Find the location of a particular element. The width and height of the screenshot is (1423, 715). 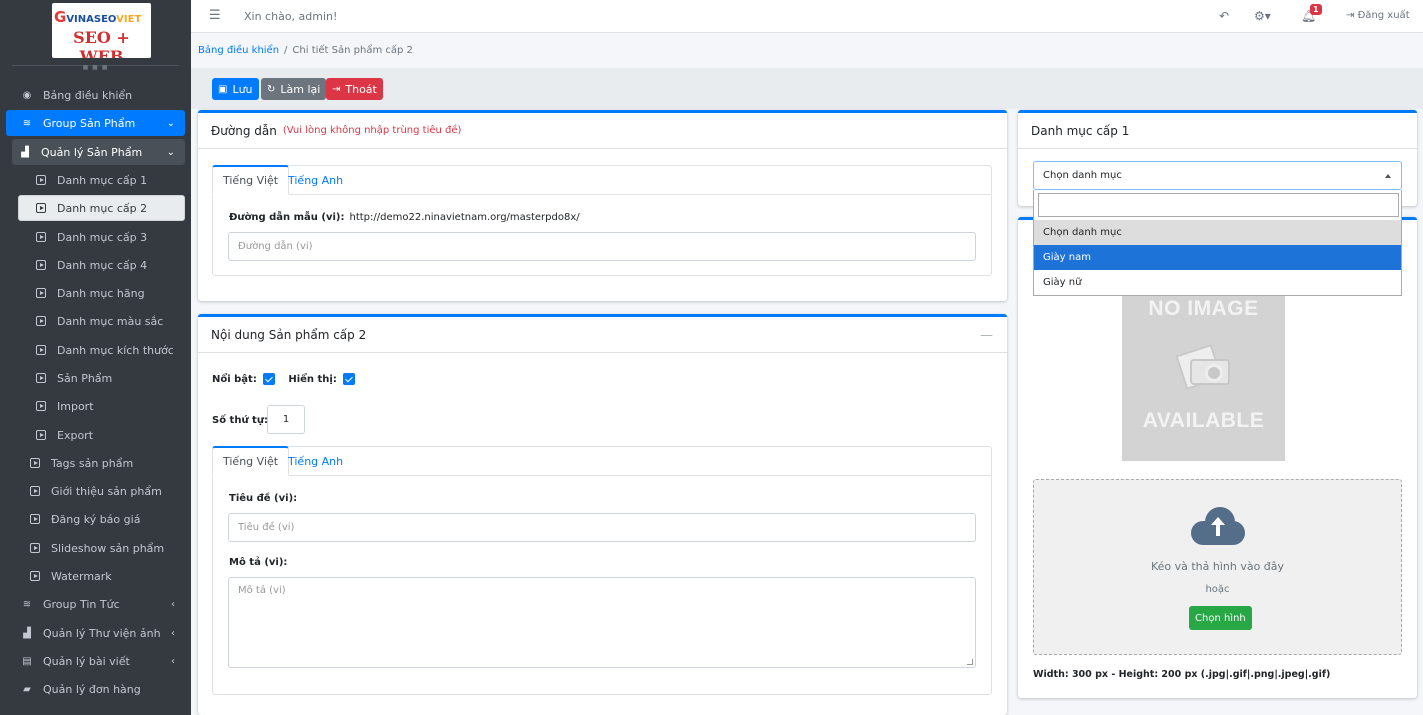

title-input: Tiêu đề (vi) is located at coordinates (602, 527).